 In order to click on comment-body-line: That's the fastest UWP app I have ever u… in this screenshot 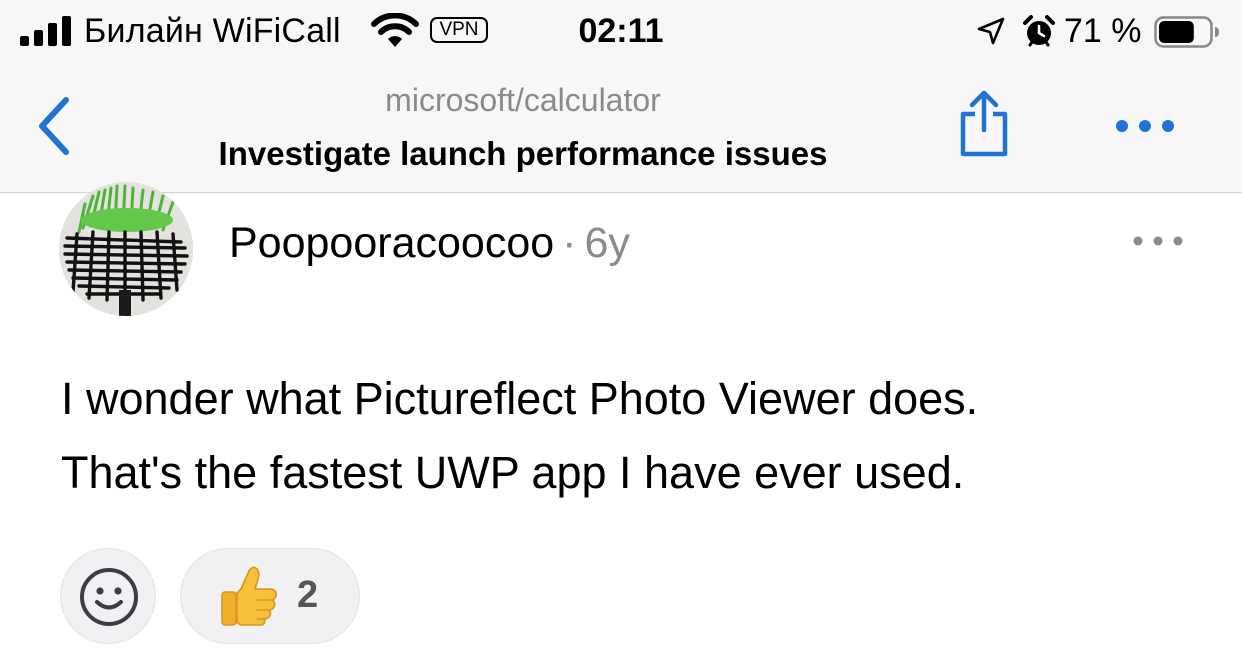, I will do `click(513, 472)`.